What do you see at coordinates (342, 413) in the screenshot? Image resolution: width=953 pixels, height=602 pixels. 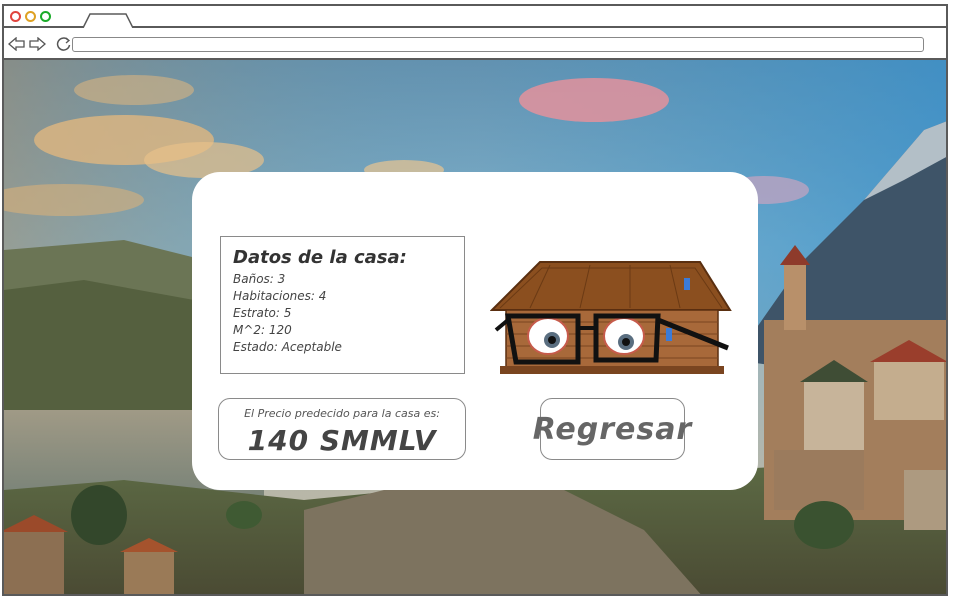 I see `predicted-price-label: El Precio predecido para la casa es:` at bounding box center [342, 413].